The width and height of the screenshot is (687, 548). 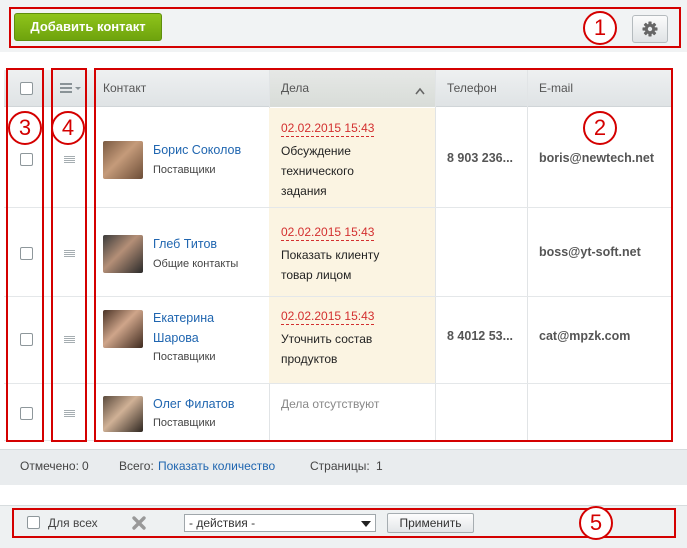 What do you see at coordinates (49, 466) in the screenshot?
I see `checked-label: Отмечено:` at bounding box center [49, 466].